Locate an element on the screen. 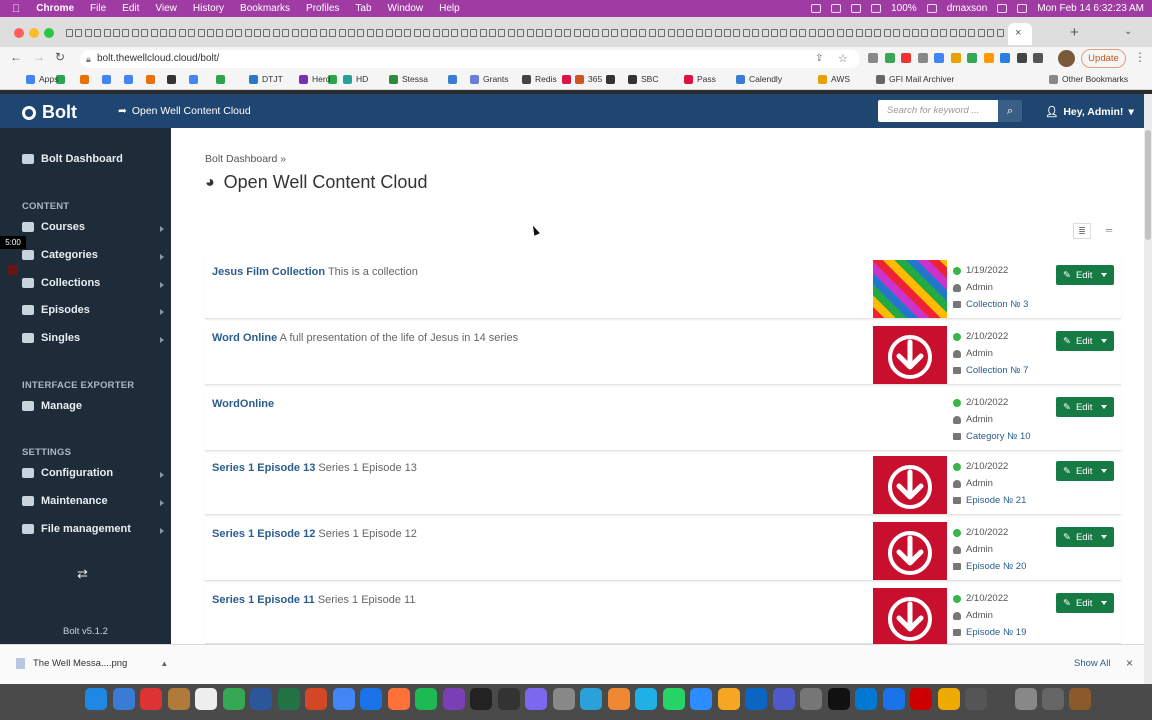  chevron-down-icon is located at coordinates (1104, 603).